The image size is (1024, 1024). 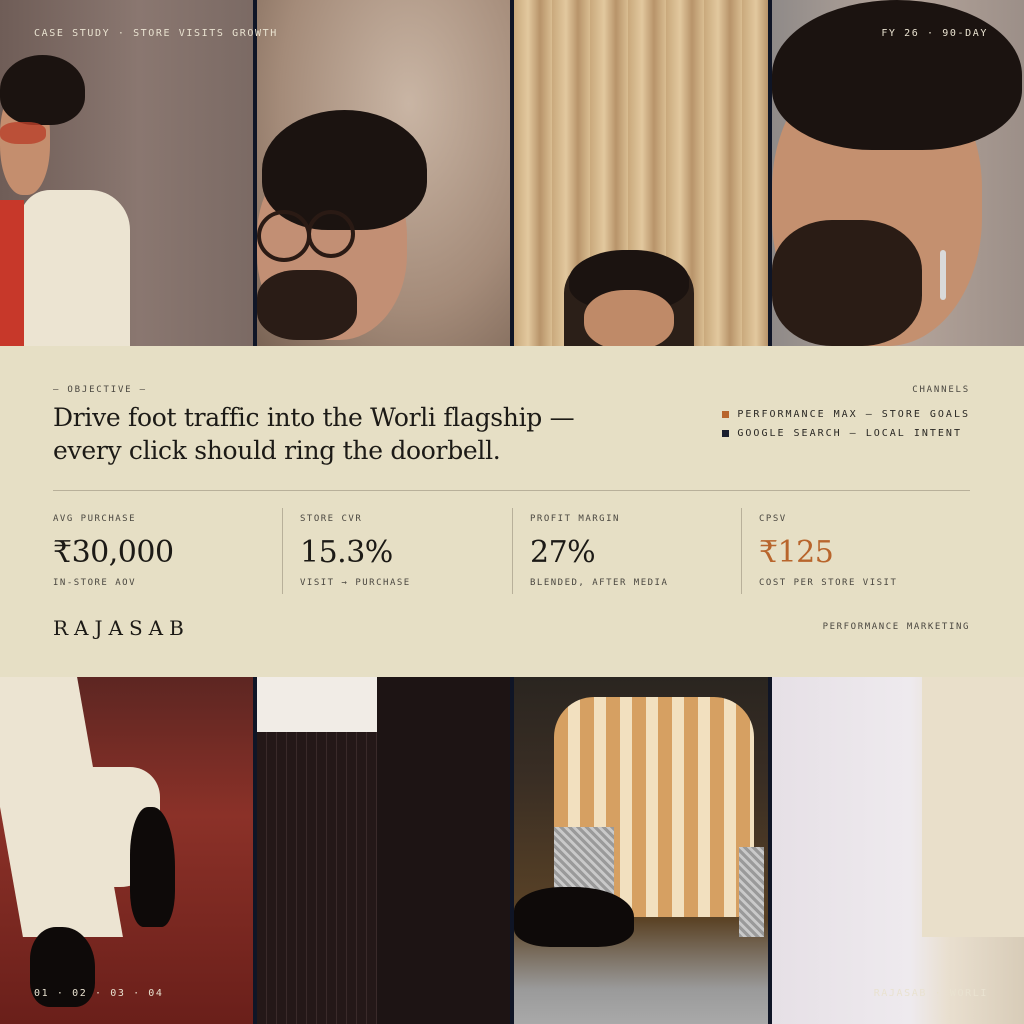 What do you see at coordinates (896, 627) in the screenshot?
I see `tagline: PERFORMANCE MARKETING` at bounding box center [896, 627].